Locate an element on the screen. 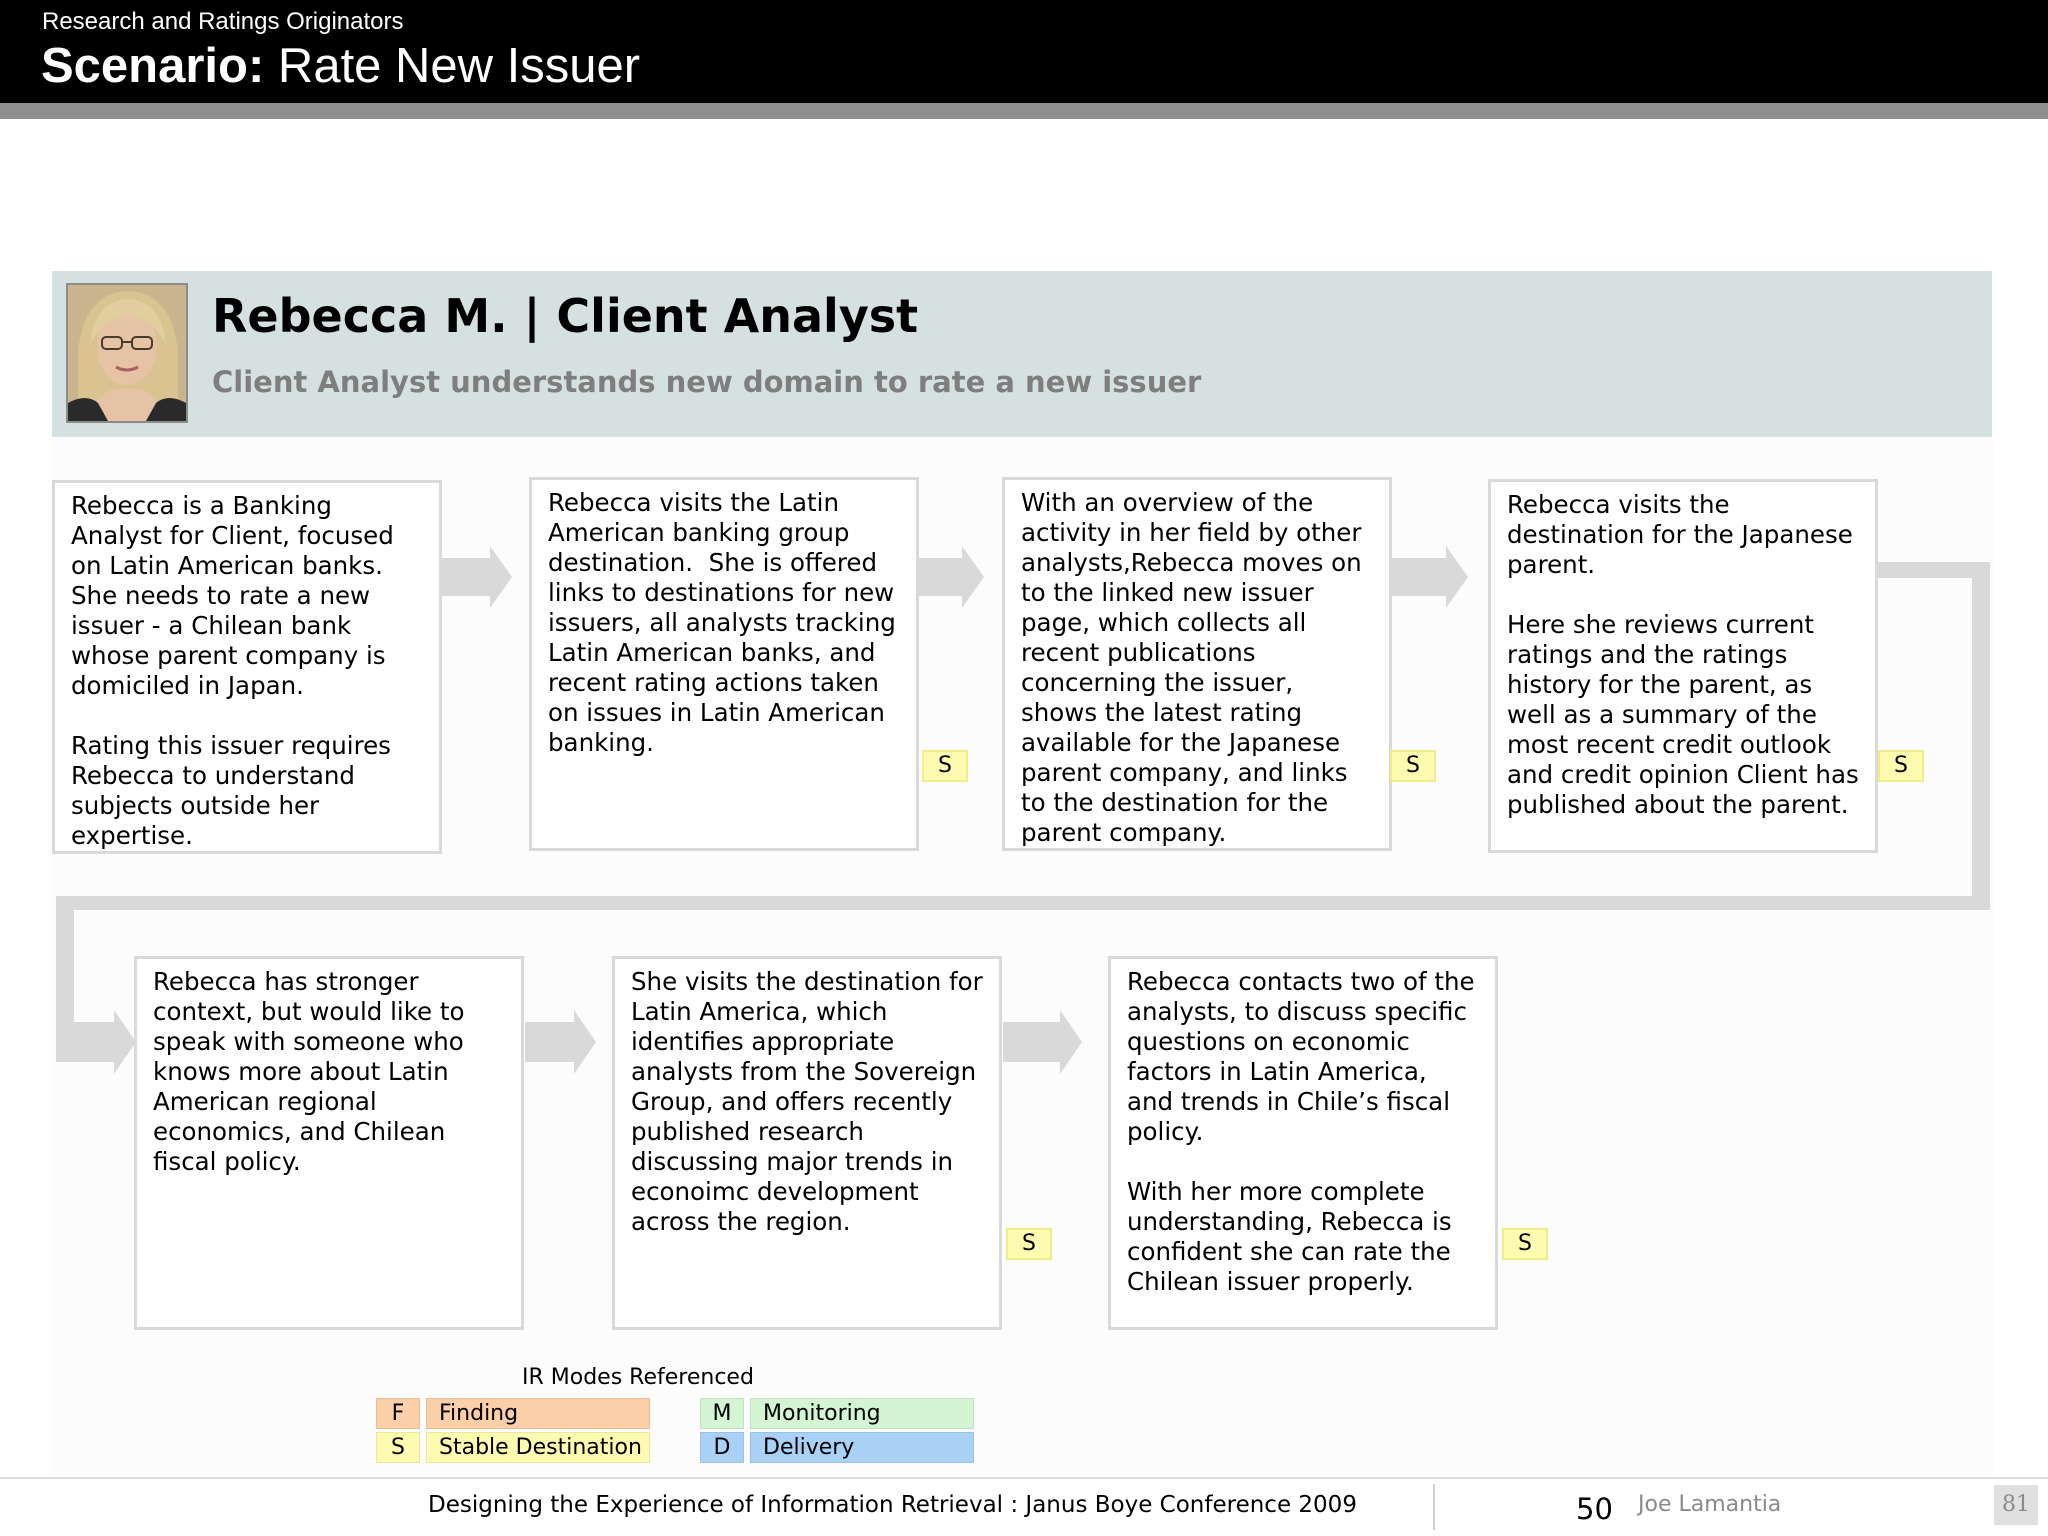  legend-label-monitoring: Monitoring is located at coordinates (862, 1413).